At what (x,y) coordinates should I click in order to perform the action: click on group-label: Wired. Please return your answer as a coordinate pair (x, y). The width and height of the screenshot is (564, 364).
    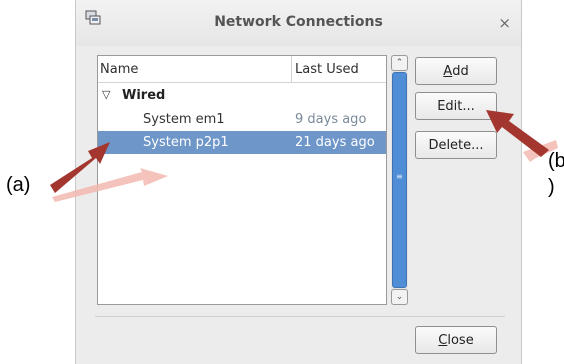
    Looking at the image, I should click on (144, 95).